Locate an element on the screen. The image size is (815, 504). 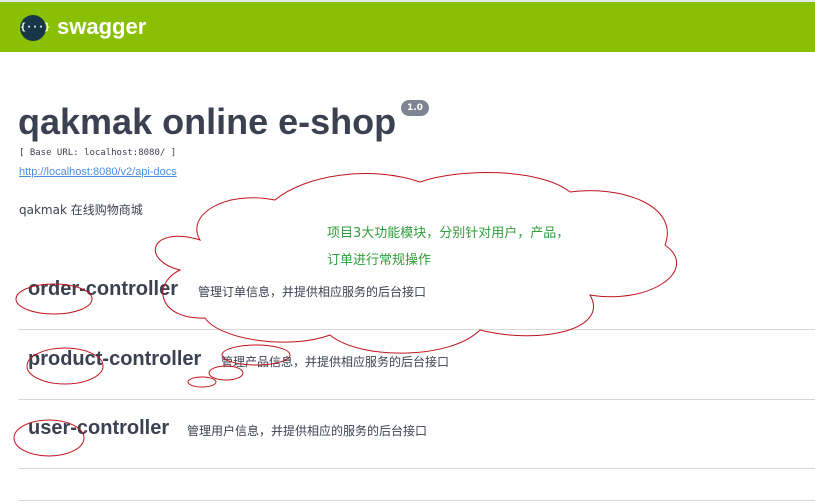
controller-description: 管理用户信息，并提供相应的服务的后台接口 is located at coordinates (307, 431).